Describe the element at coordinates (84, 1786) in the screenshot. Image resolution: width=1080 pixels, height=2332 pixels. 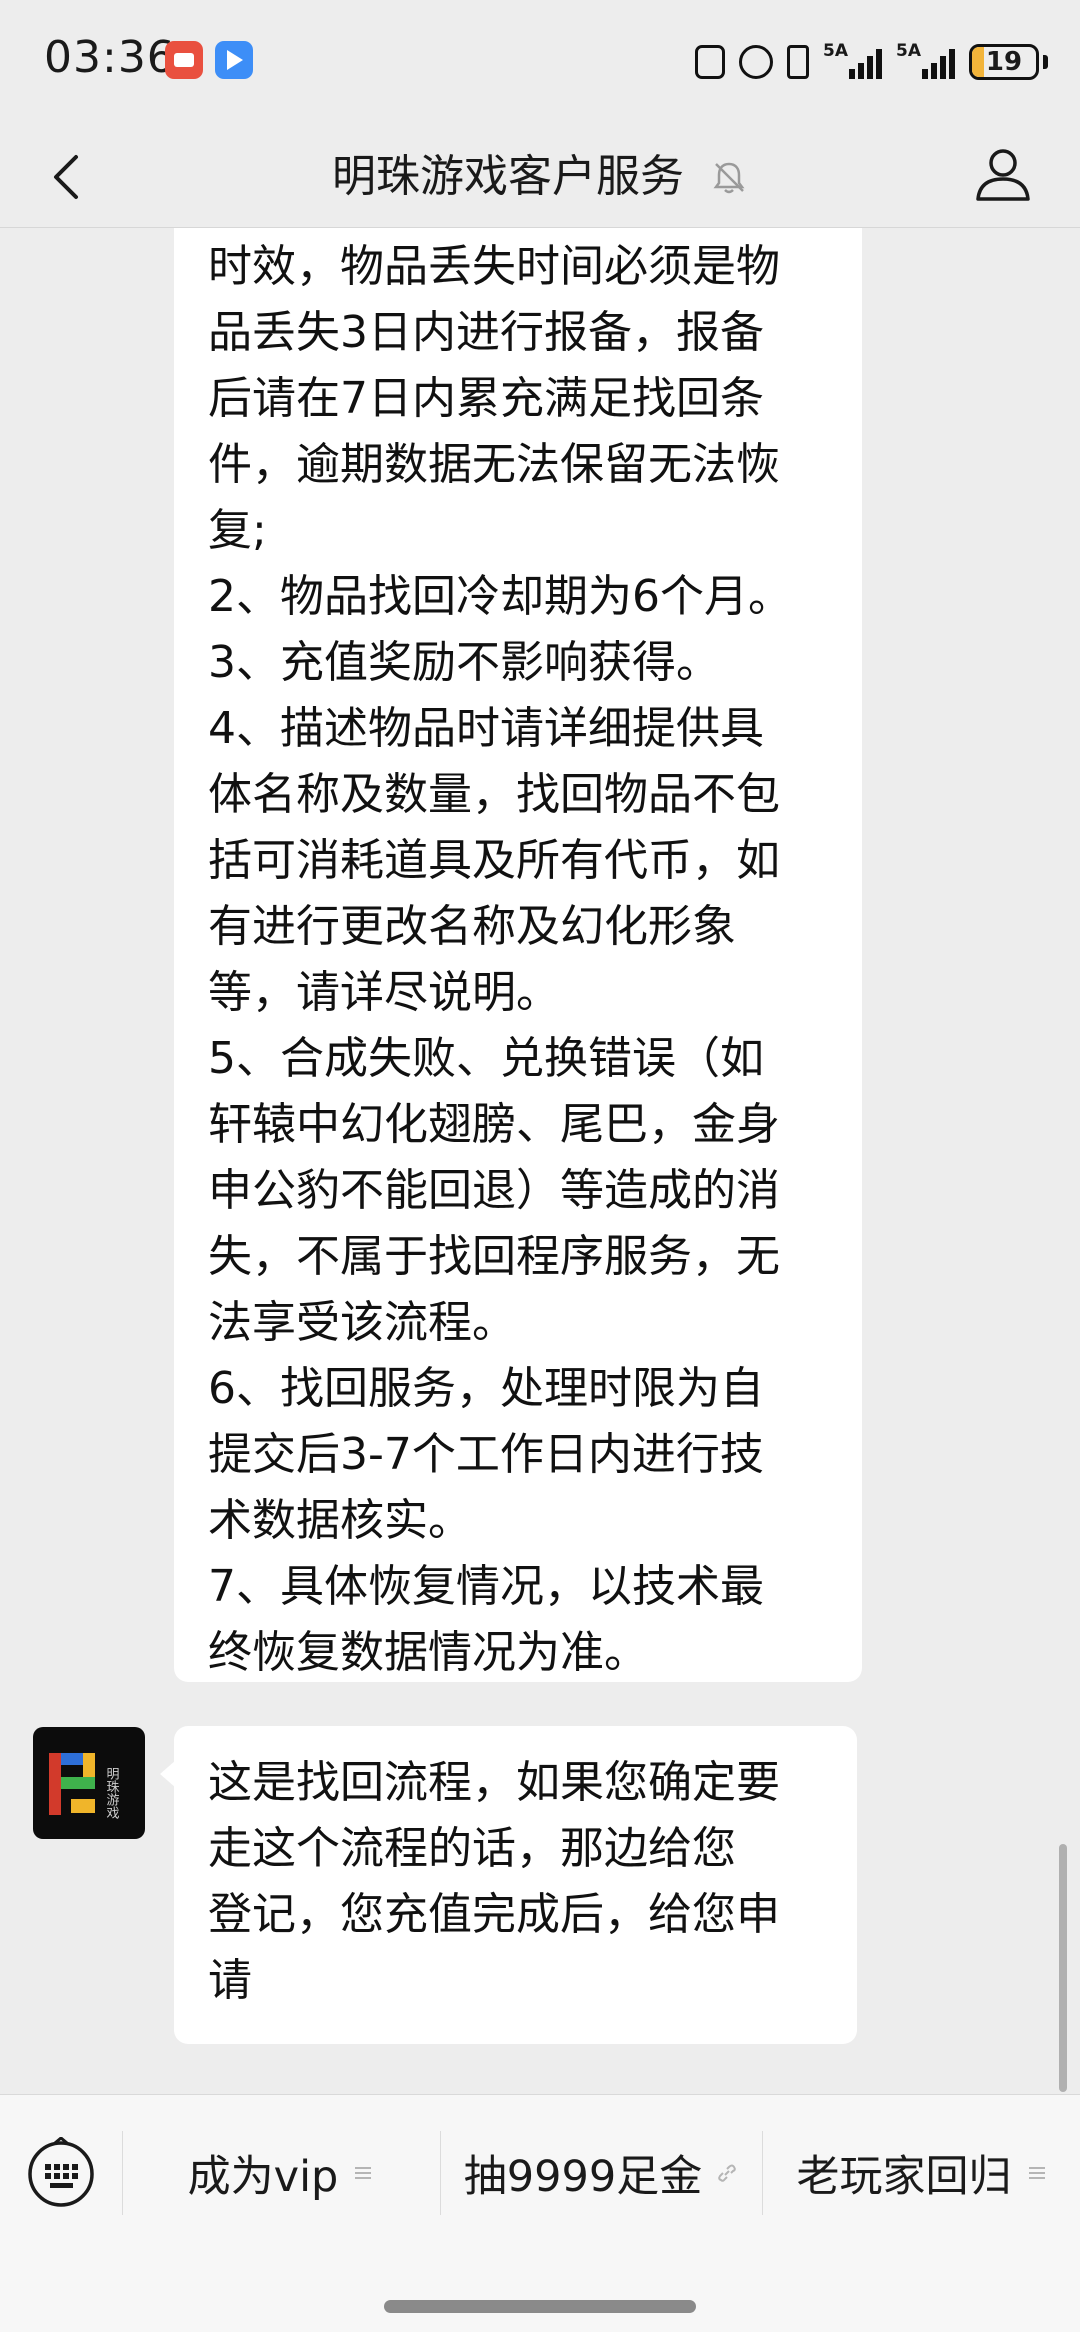
I see `avatar-logo: 明珠游戏` at that location.